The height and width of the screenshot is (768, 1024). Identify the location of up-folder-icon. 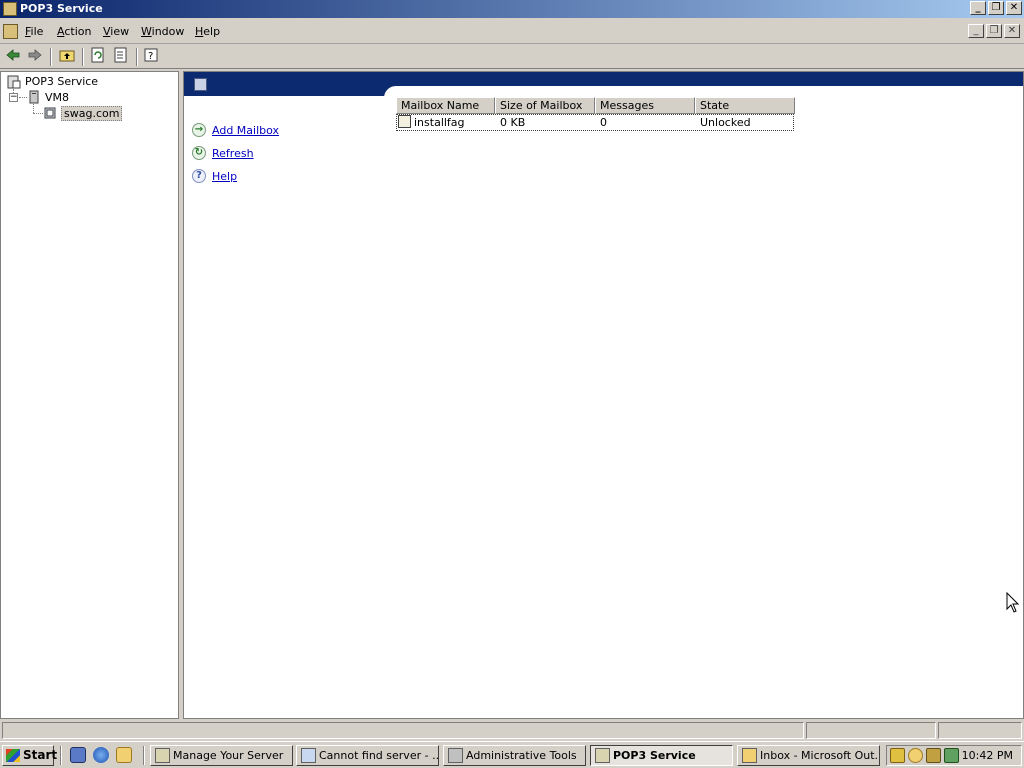
(67, 57).